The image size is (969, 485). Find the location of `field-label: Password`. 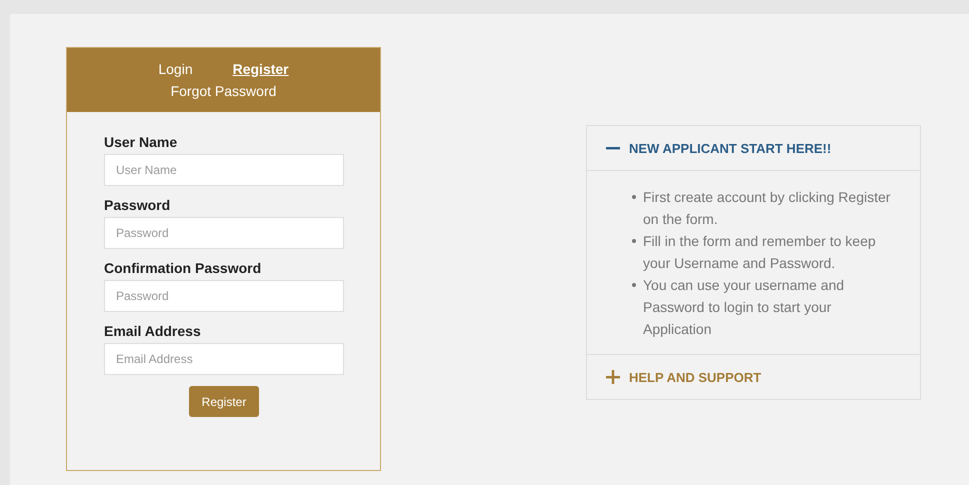

field-label: Password is located at coordinates (137, 205).